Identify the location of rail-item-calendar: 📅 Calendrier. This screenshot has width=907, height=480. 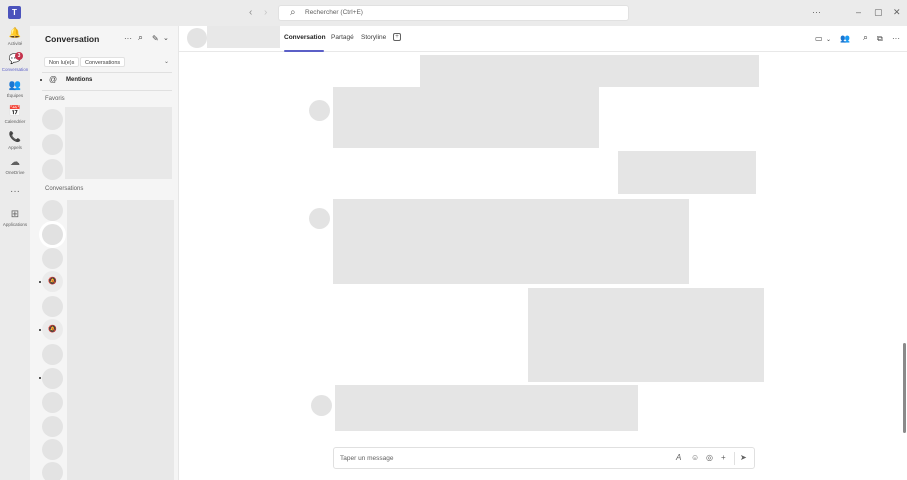
(15, 119).